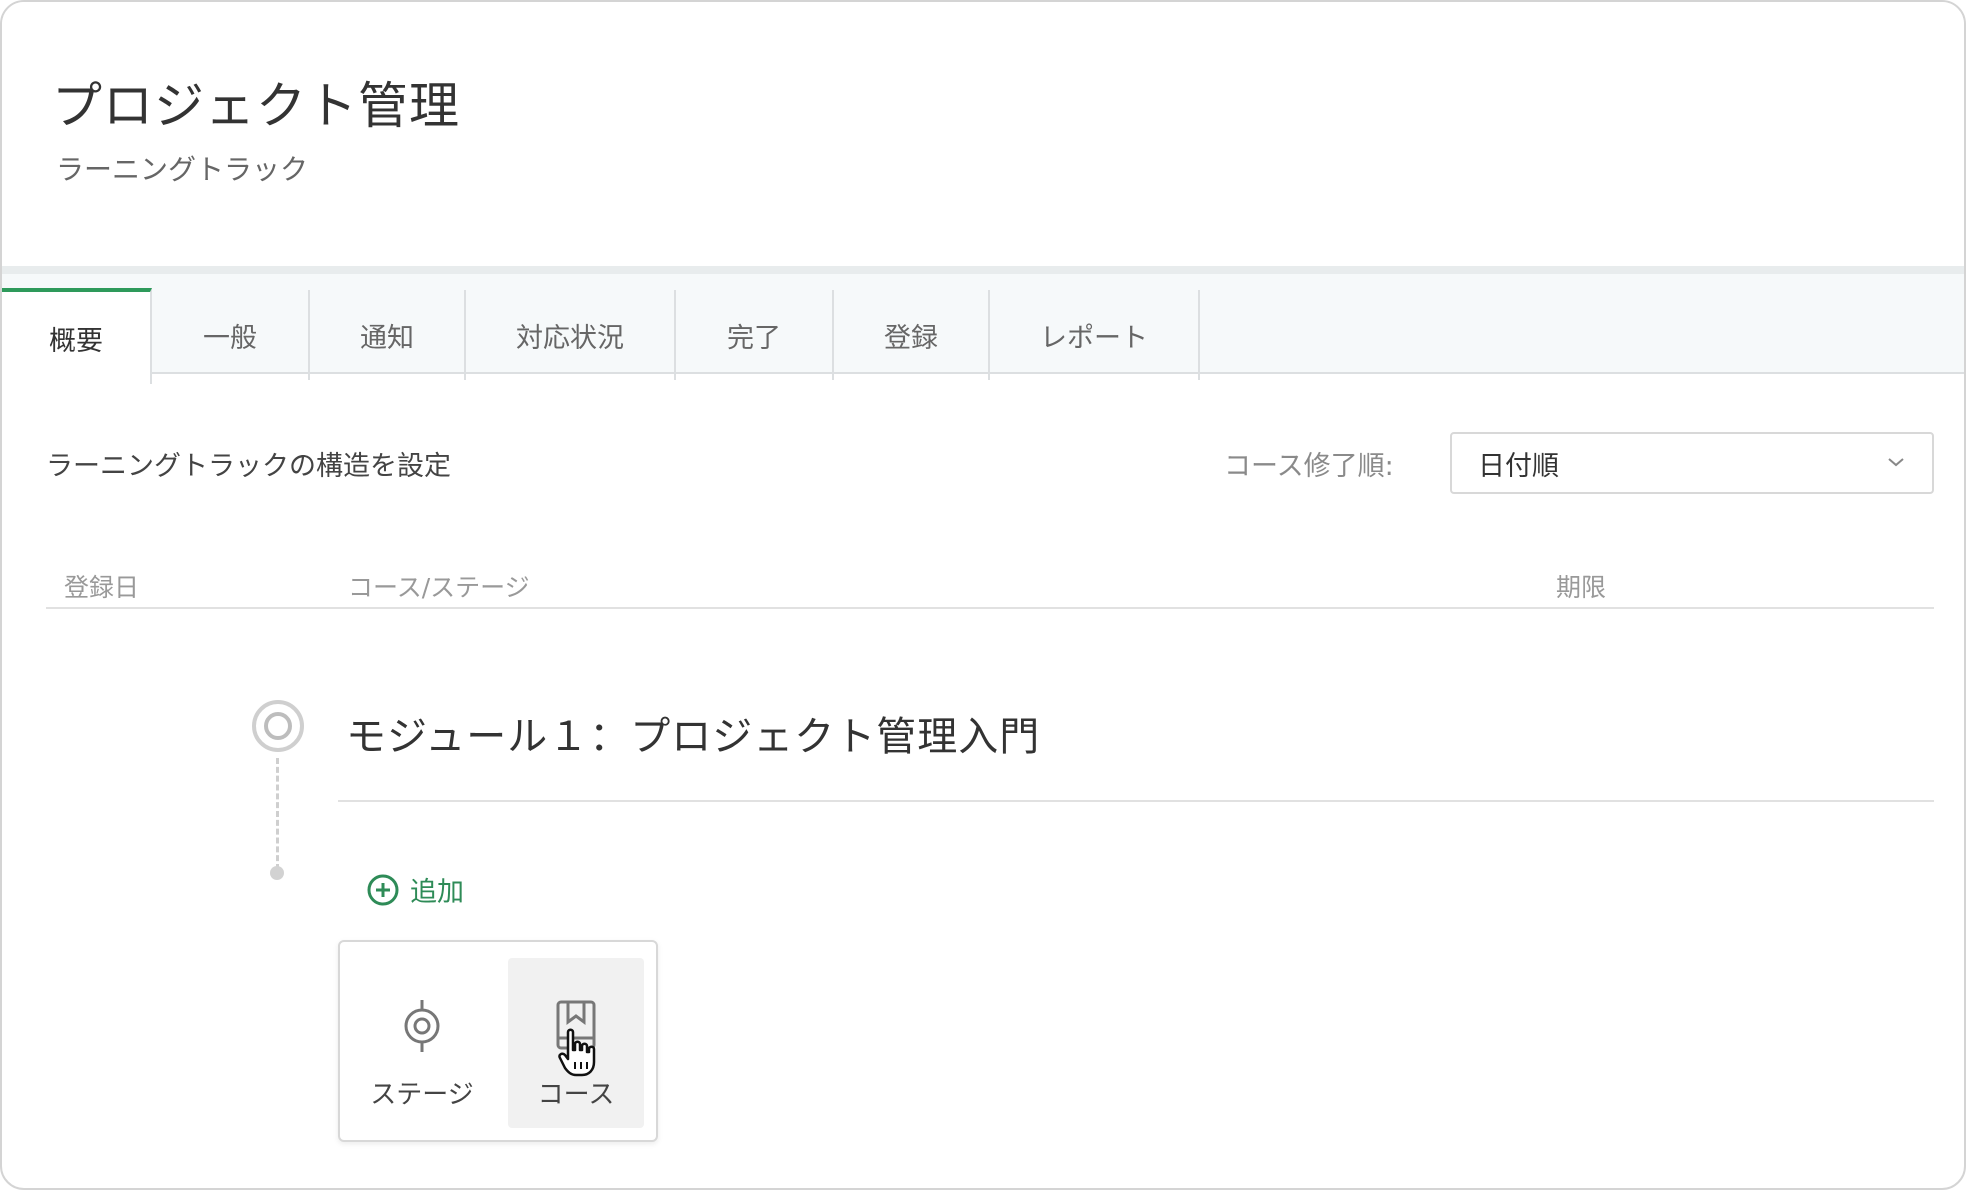  I want to click on tab-report: レポート, so click(1095, 335).